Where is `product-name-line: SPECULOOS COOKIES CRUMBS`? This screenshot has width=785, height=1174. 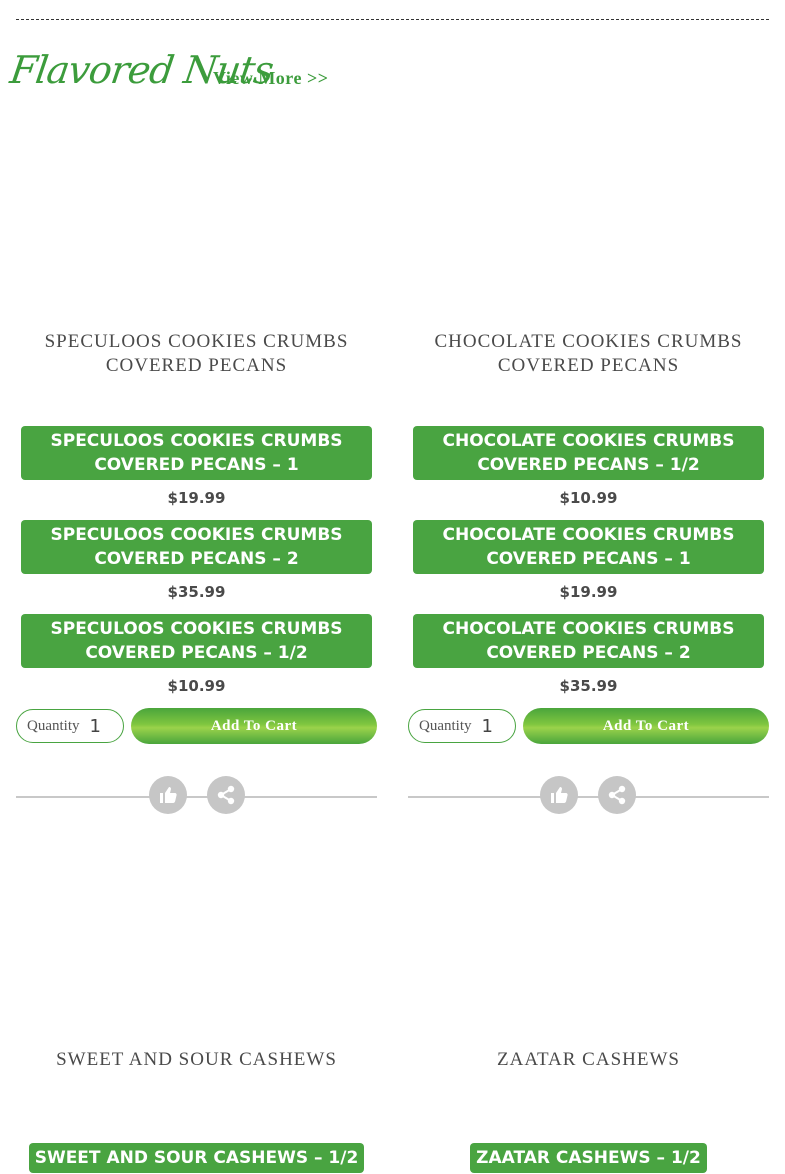 product-name-line: SPECULOOS COOKIES CRUMBS is located at coordinates (196, 341).